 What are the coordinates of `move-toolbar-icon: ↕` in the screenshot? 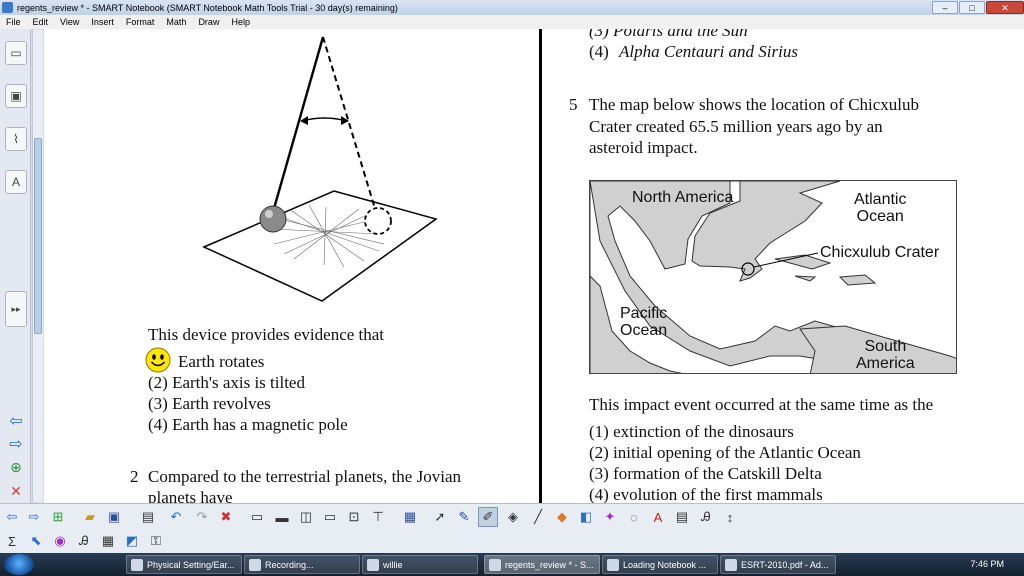 It's located at (730, 517).